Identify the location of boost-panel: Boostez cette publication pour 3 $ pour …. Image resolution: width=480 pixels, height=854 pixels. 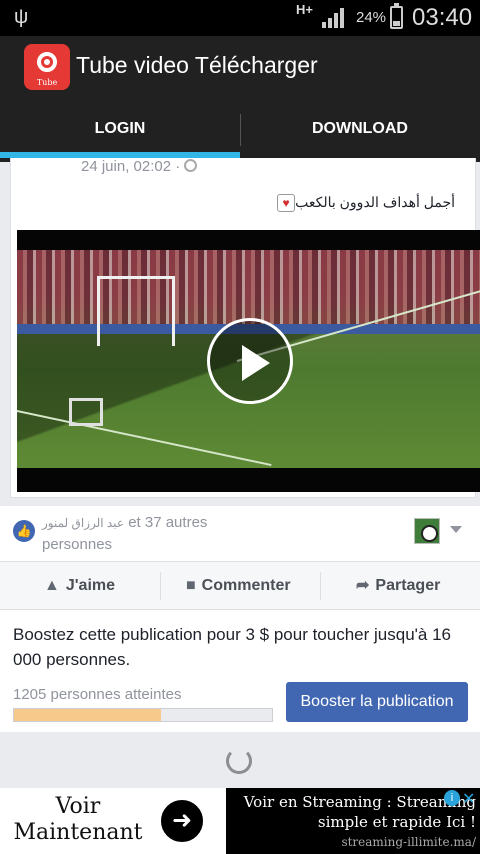
(240, 671).